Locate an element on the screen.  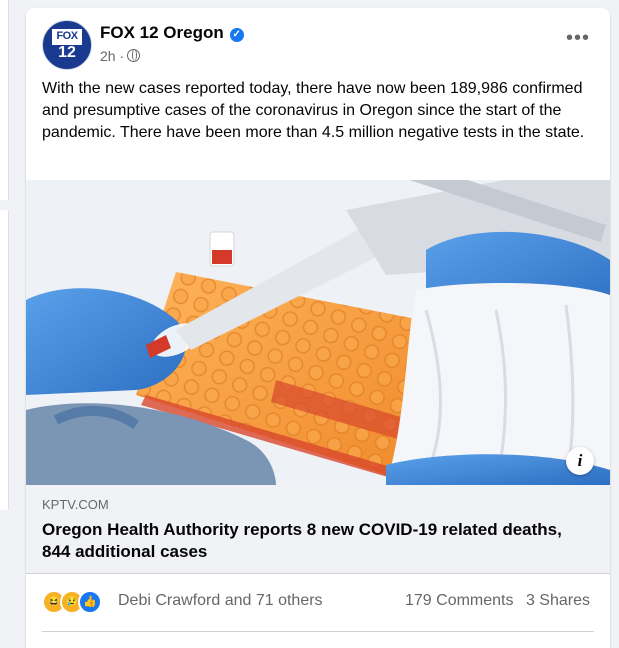
post-timestamp: 2h is located at coordinates (108, 56).